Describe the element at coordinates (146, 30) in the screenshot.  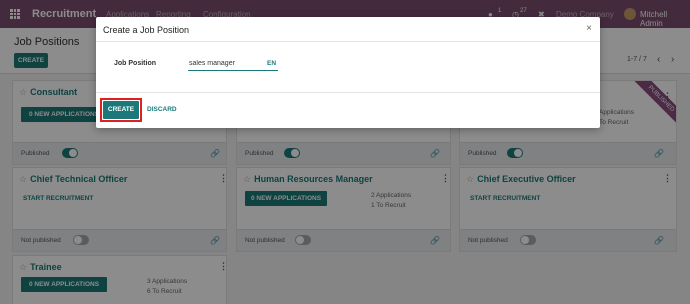
I see `dialog-title: Create a Job Position` at that location.